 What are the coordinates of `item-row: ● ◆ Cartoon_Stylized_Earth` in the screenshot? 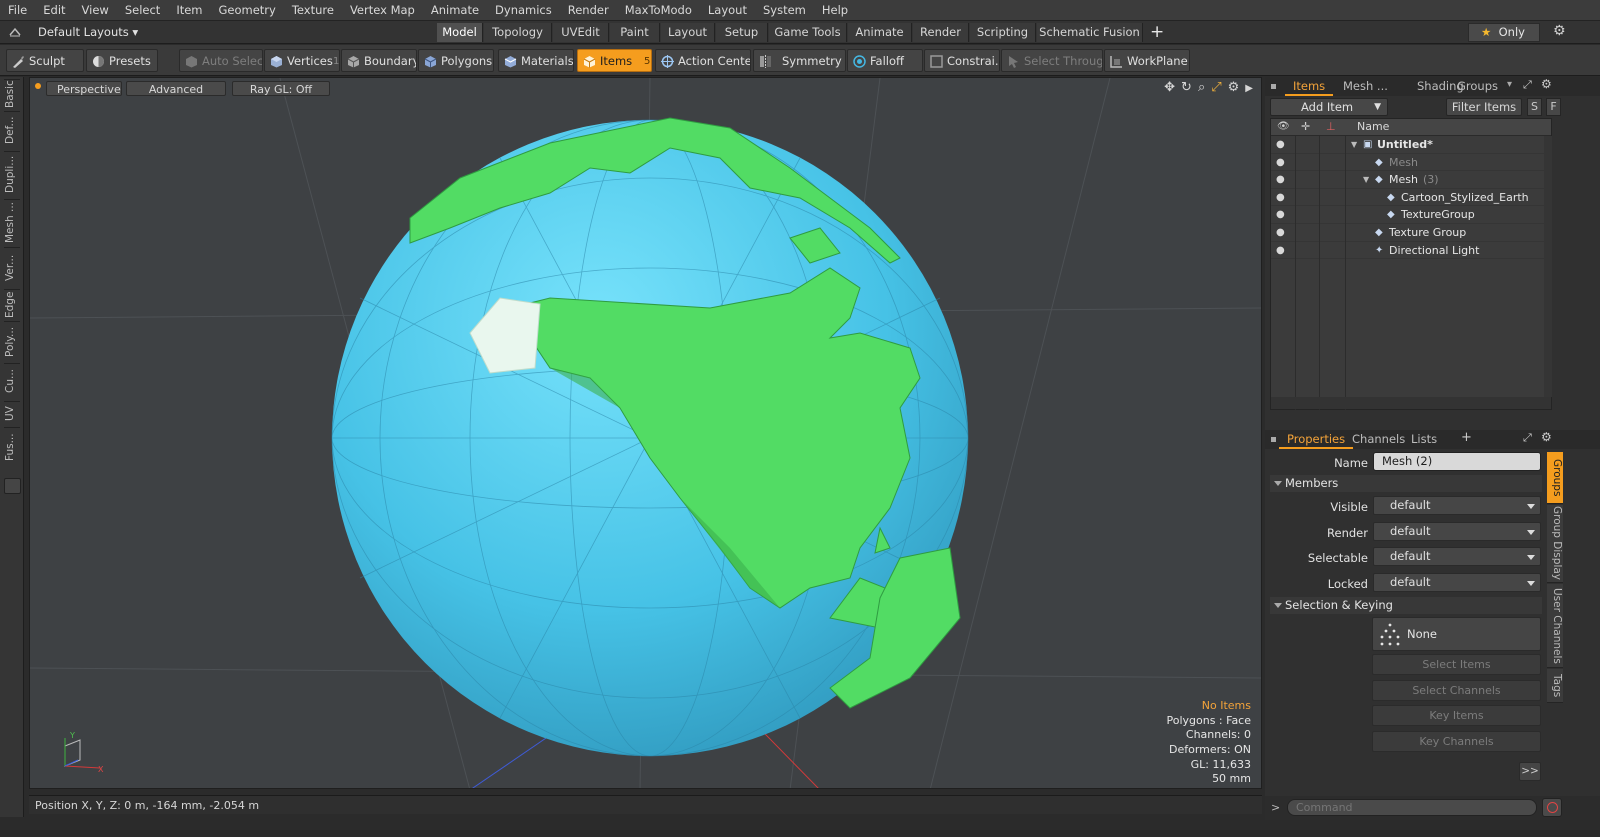 It's located at (1411, 198).